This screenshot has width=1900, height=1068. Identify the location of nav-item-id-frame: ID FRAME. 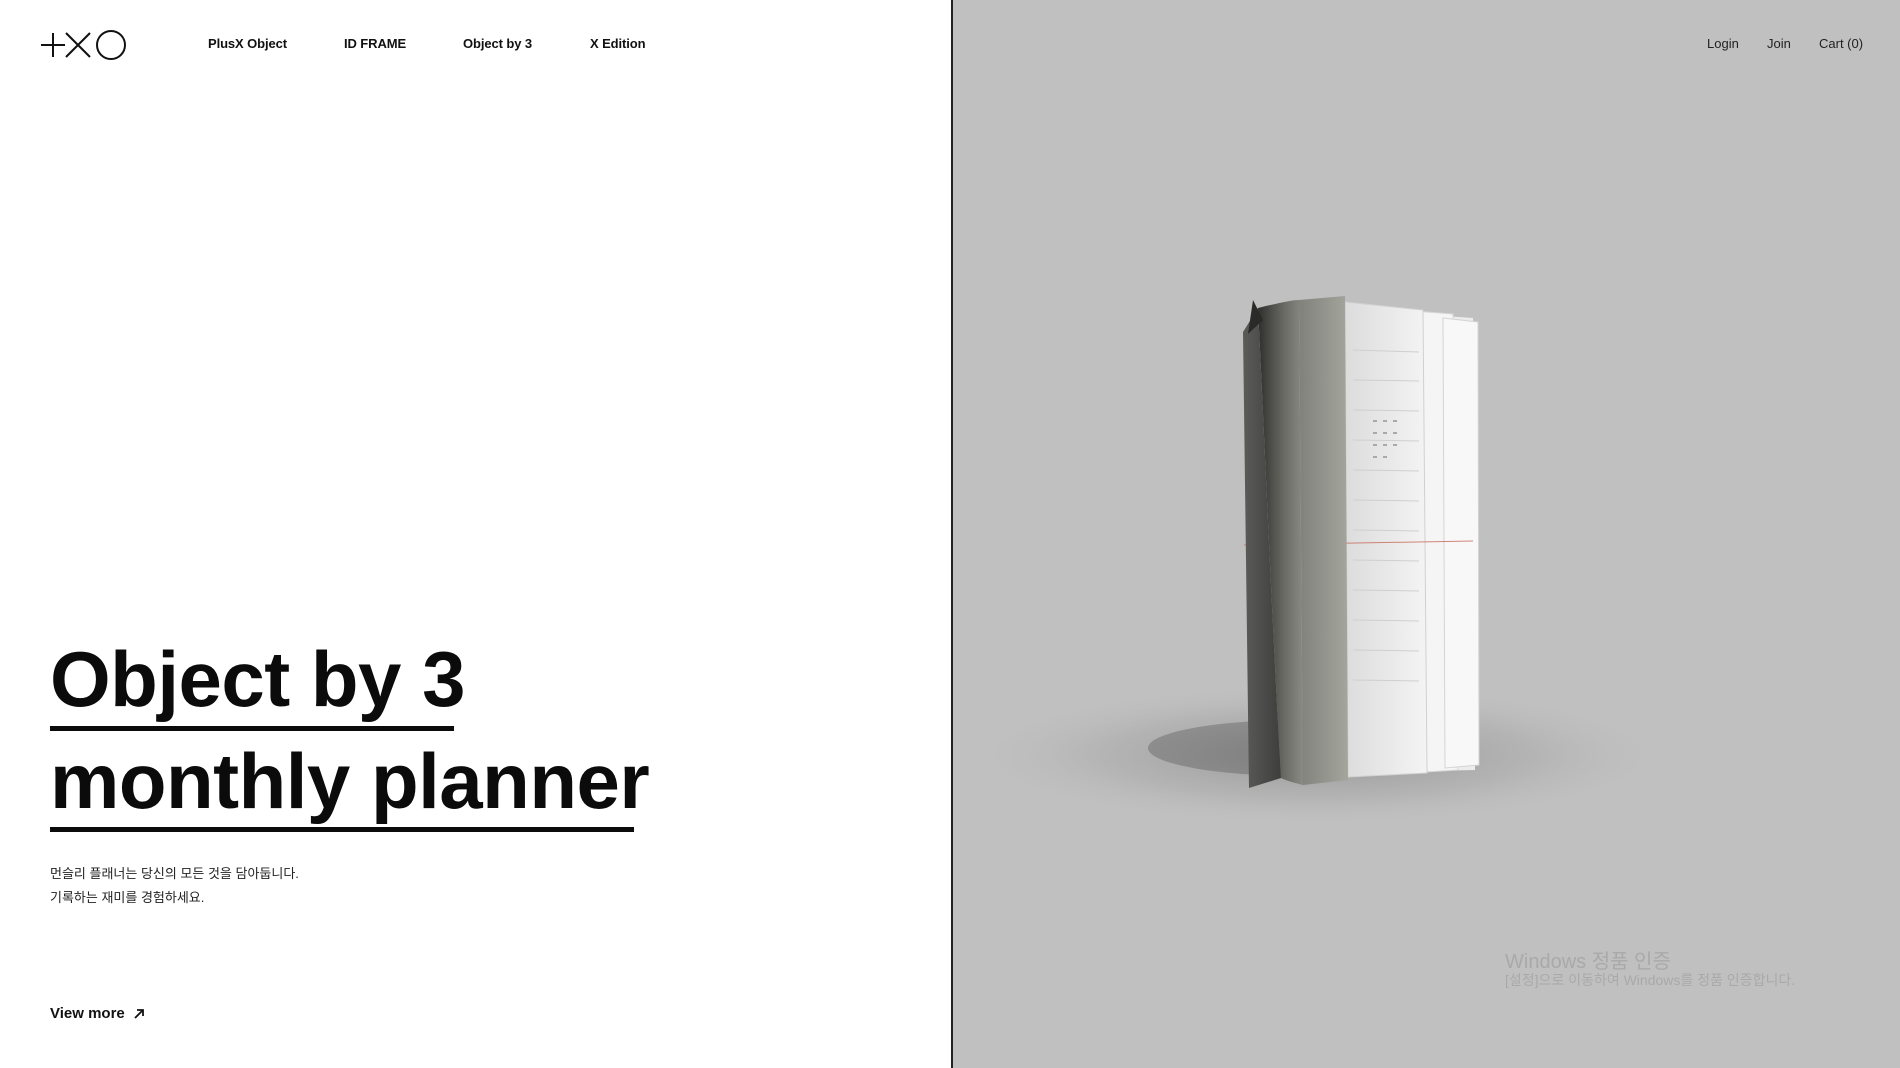
(375, 43).